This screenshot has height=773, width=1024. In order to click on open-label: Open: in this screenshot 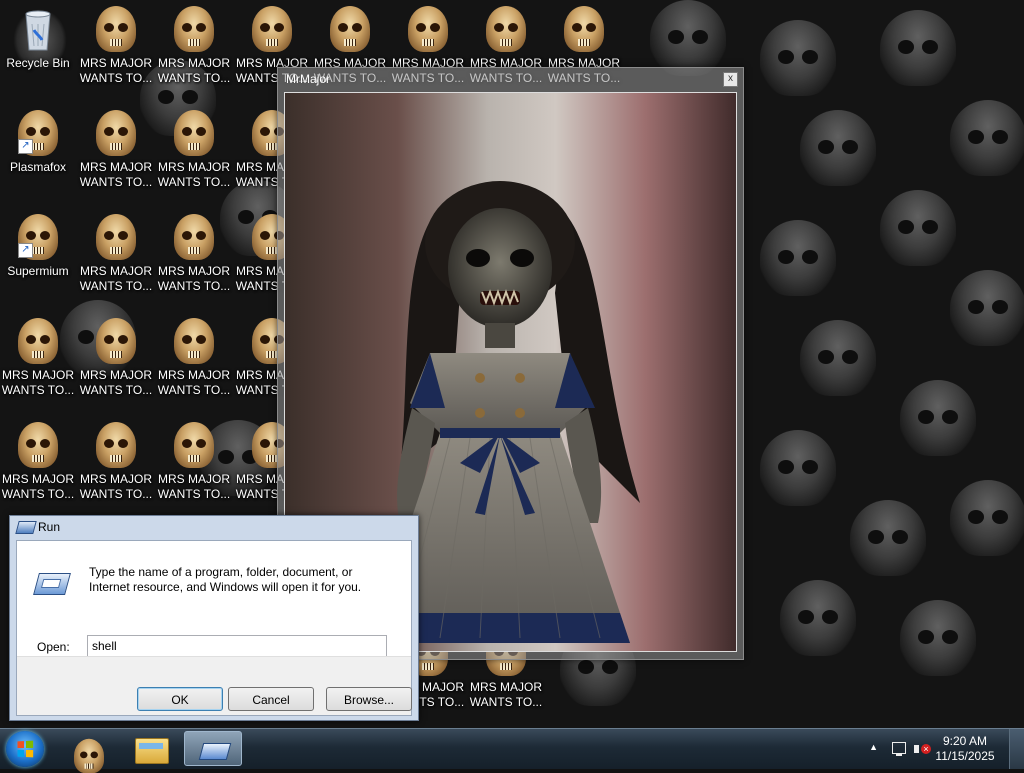, I will do `click(53, 647)`.